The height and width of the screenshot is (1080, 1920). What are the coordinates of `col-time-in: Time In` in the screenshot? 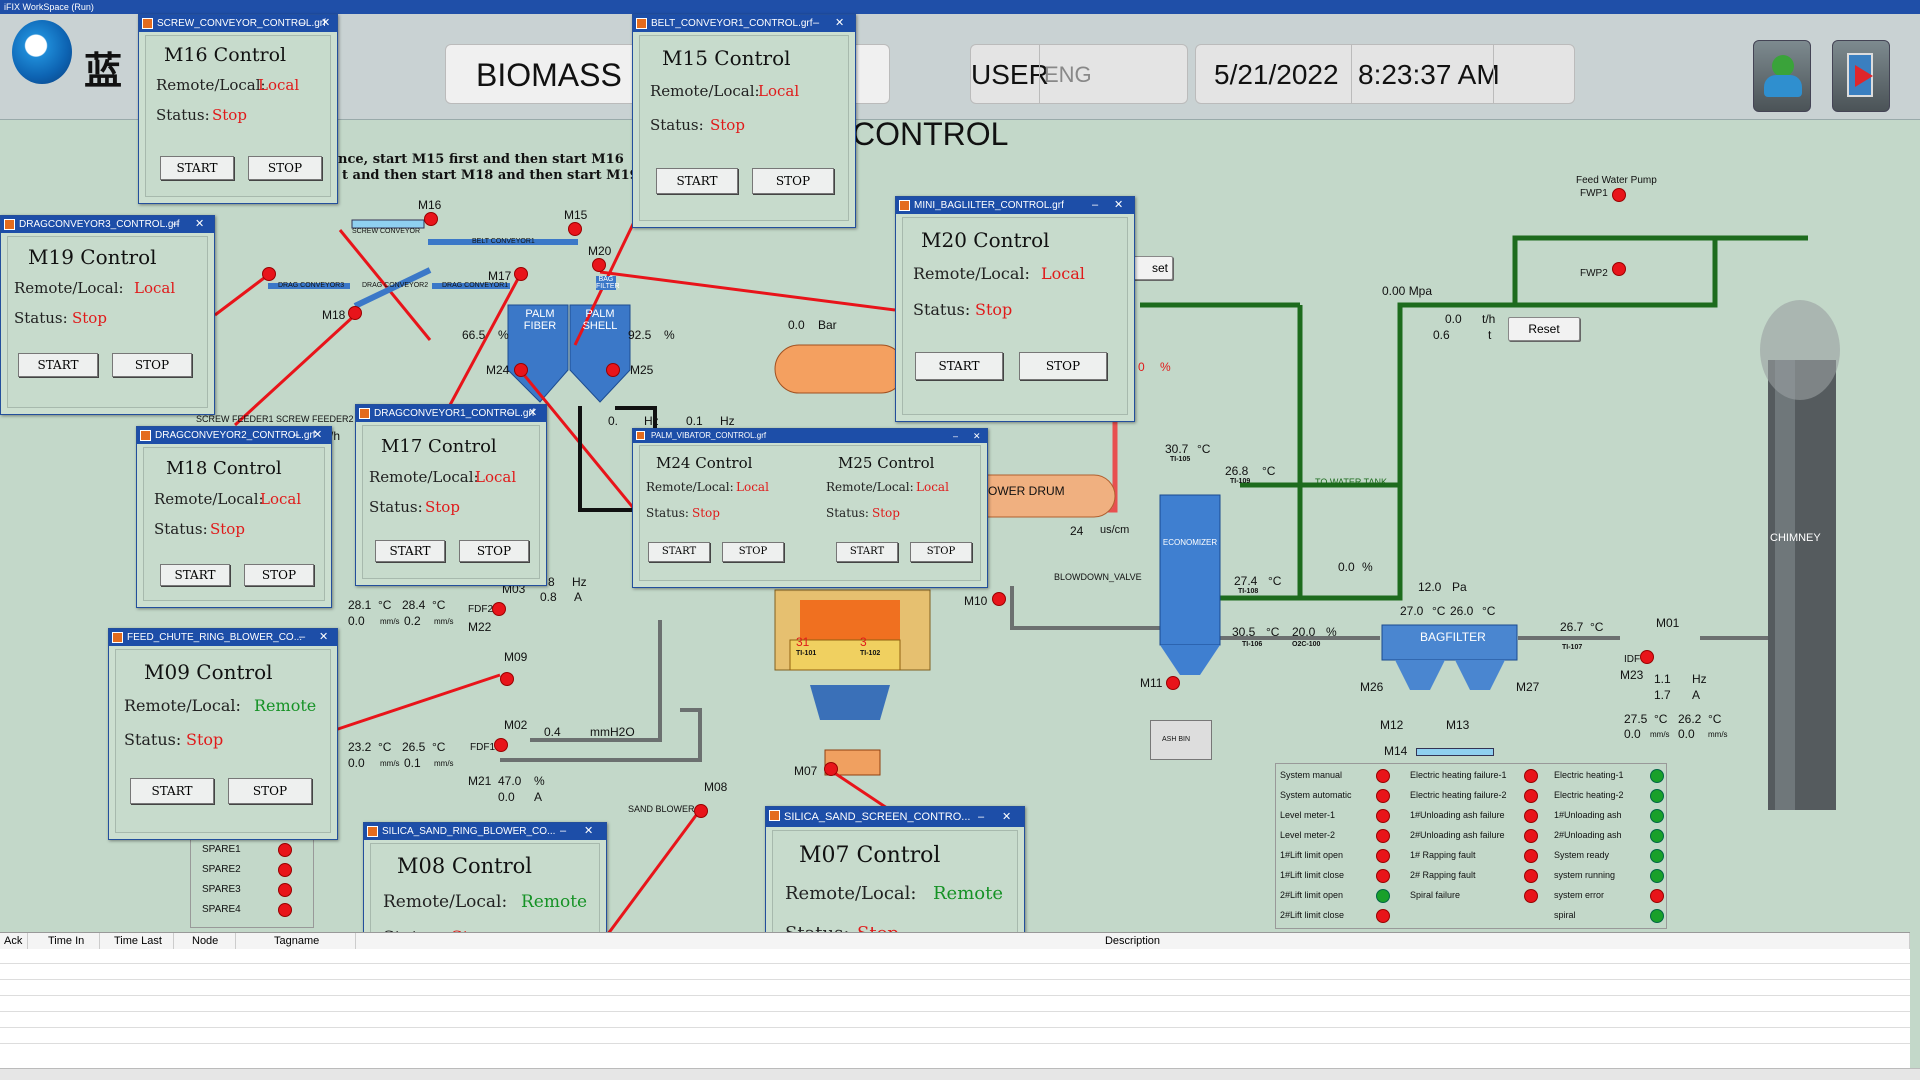 It's located at (64, 941).